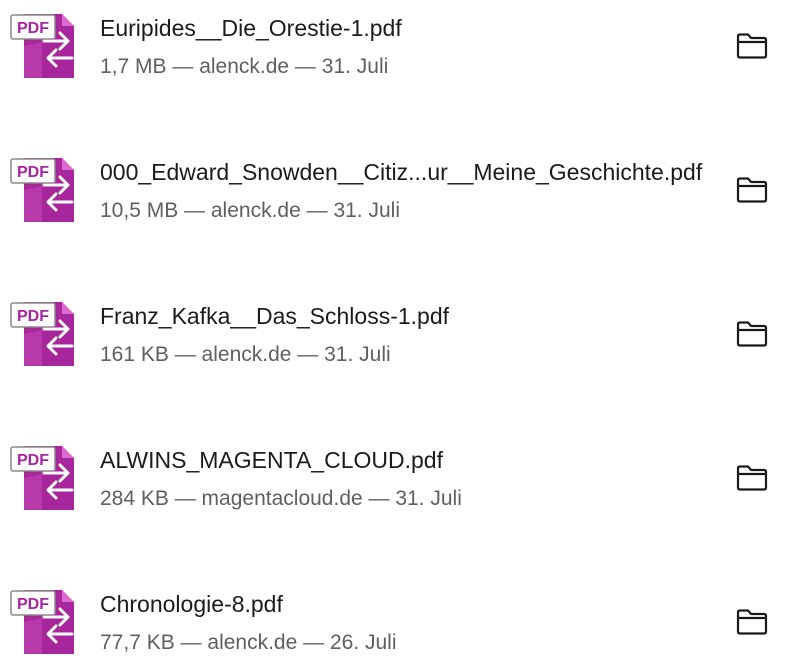 Image resolution: width=787 pixels, height=661 pixels. What do you see at coordinates (245, 354) in the screenshot?
I see `file-details: 161 KB — alenck.de — 31. Juli` at bounding box center [245, 354].